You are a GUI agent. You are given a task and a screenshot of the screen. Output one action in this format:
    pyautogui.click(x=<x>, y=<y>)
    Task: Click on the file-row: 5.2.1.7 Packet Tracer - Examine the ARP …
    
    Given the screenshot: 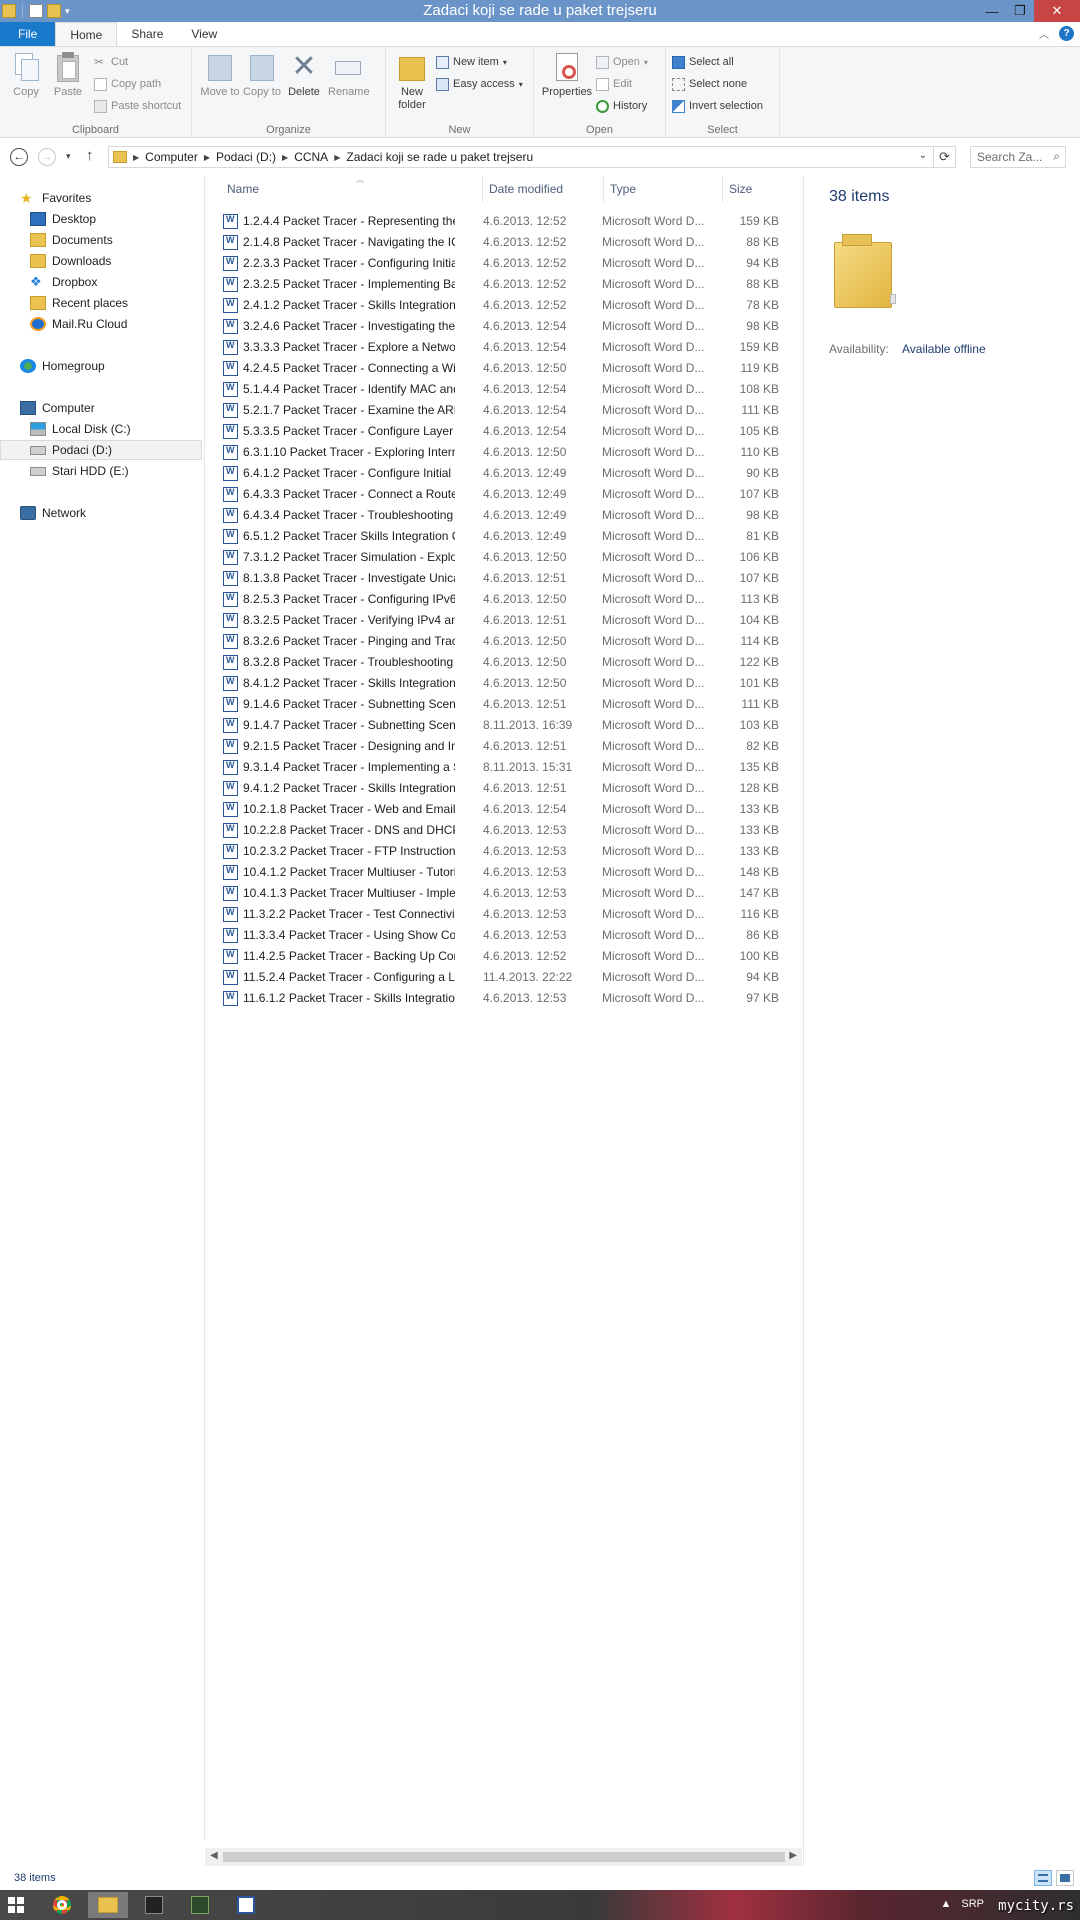 What is the action you would take?
    pyautogui.click(x=510, y=410)
    